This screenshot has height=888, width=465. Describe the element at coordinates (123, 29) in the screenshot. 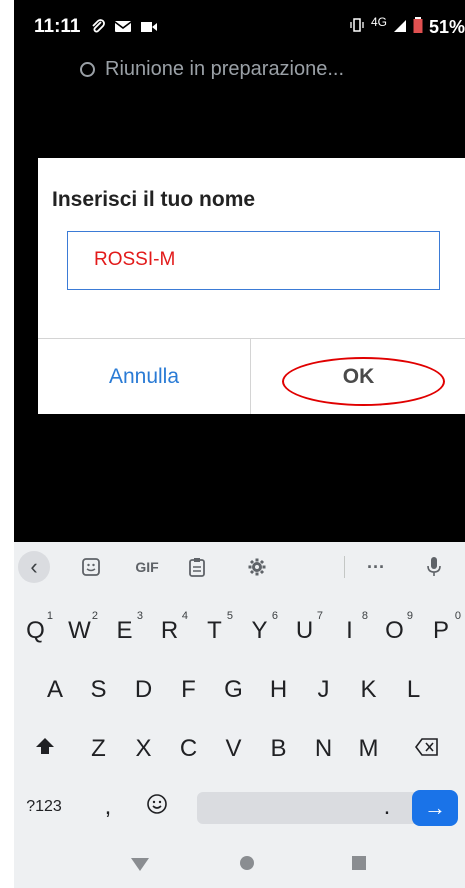

I see `gmail-icon` at that location.